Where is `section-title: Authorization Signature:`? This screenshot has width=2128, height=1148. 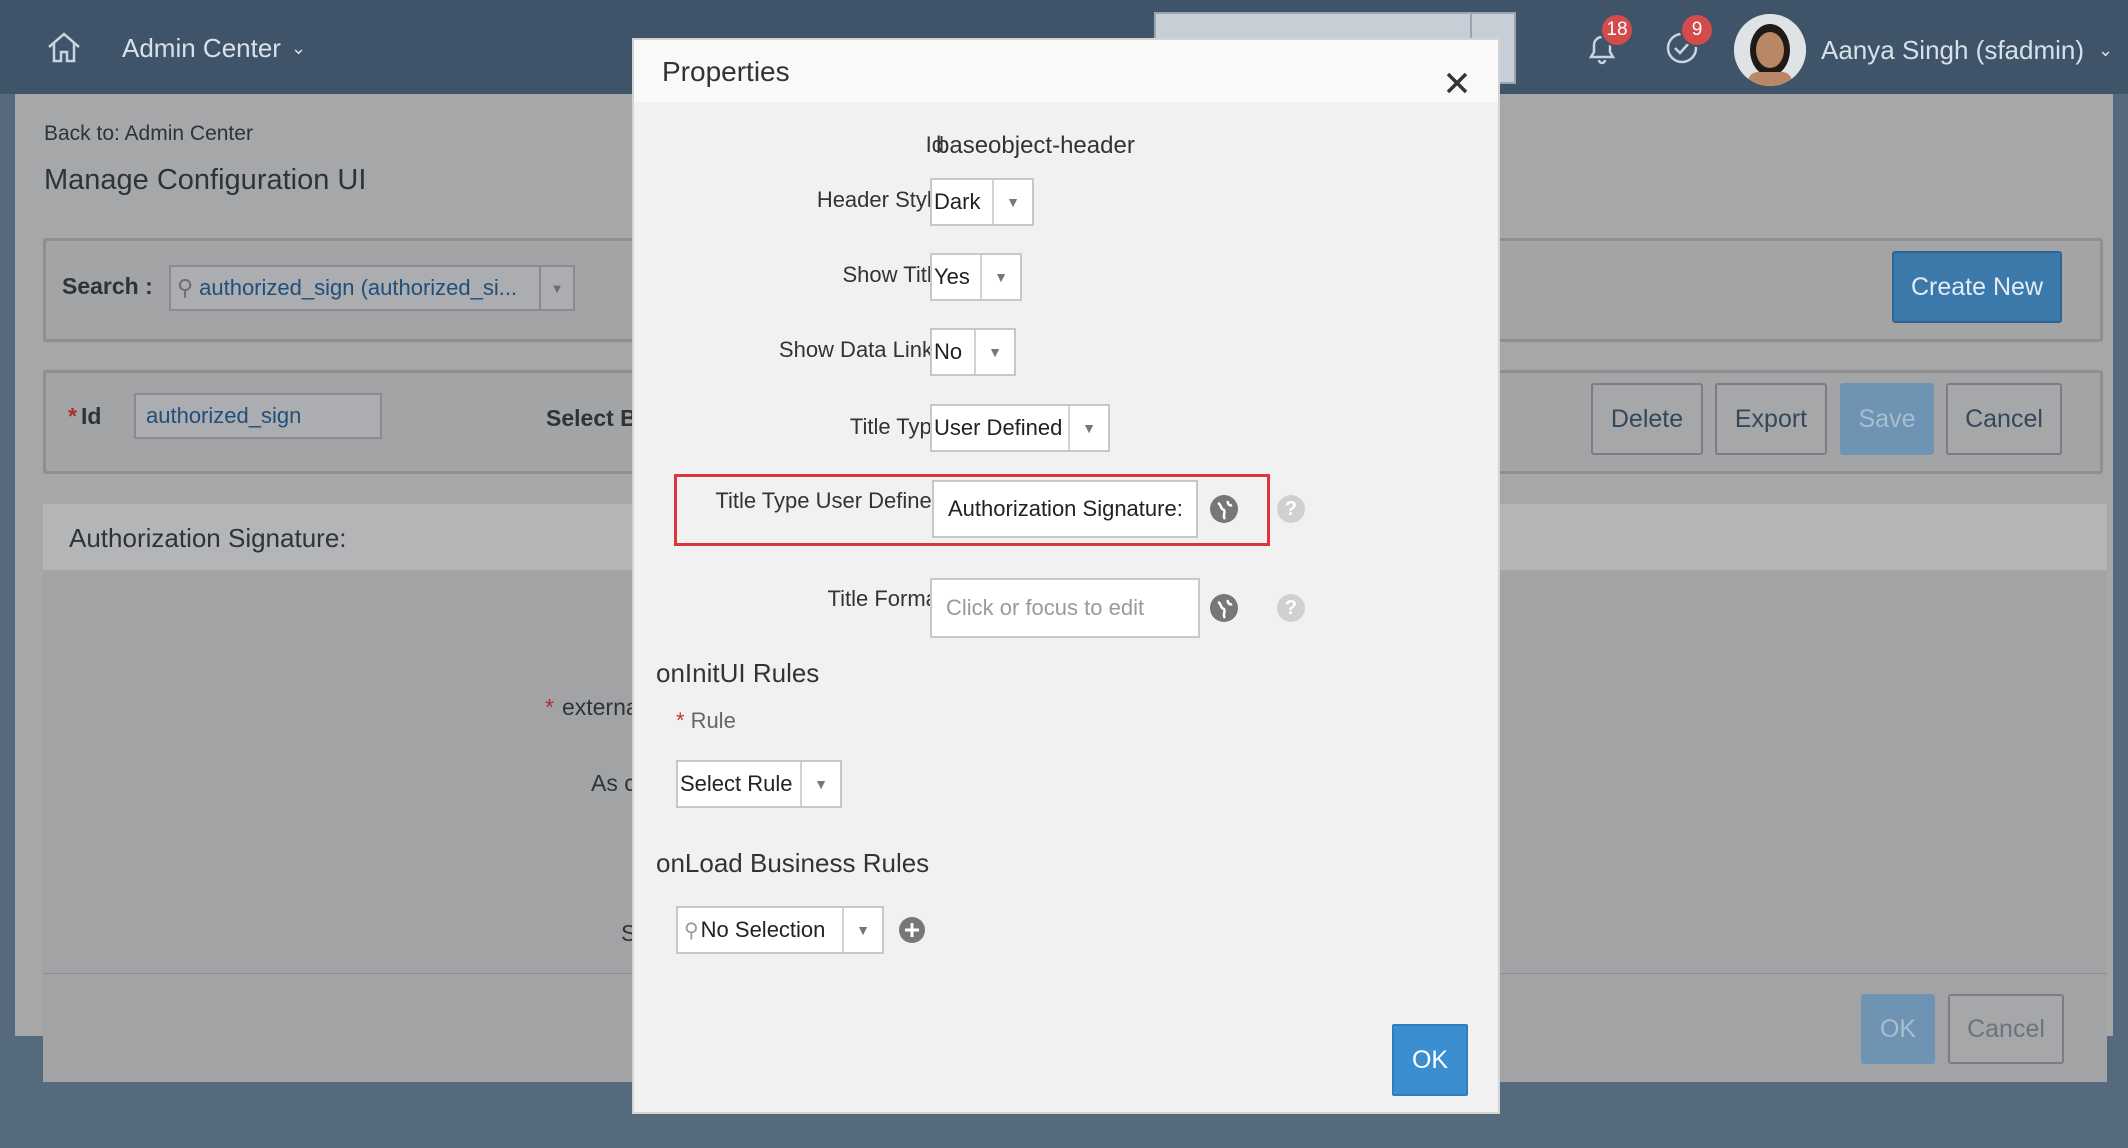 section-title: Authorization Signature: is located at coordinates (208, 538).